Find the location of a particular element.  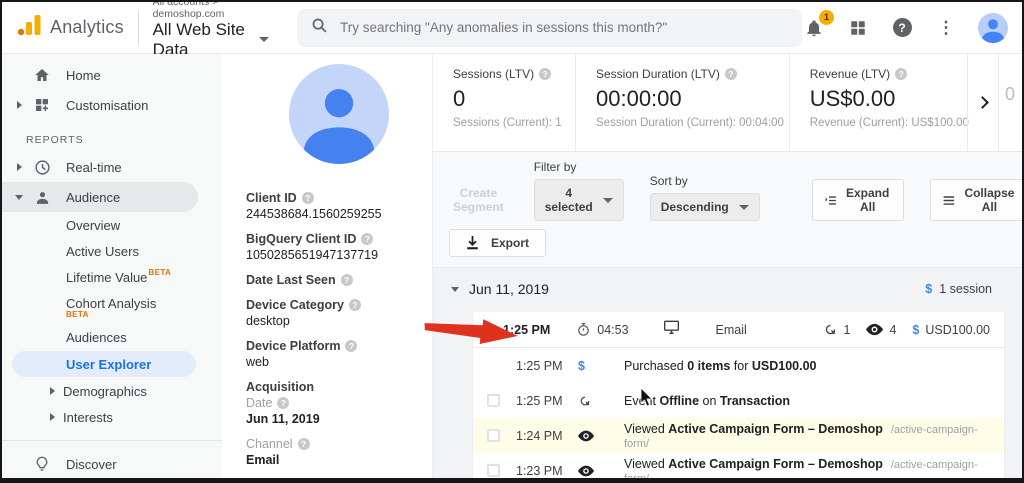

apps-grid-button is located at coordinates (858, 28).